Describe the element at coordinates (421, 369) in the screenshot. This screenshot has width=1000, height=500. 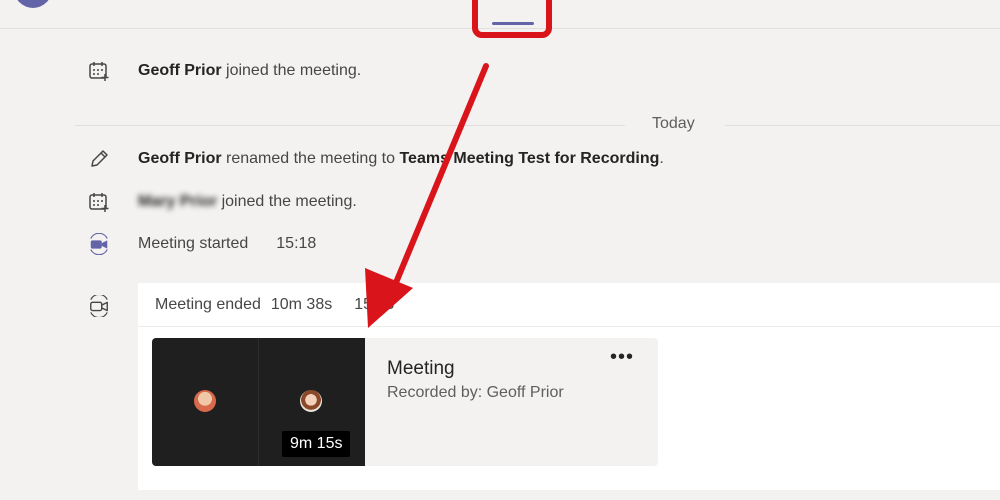
I see `recording-title: Meeting` at that location.